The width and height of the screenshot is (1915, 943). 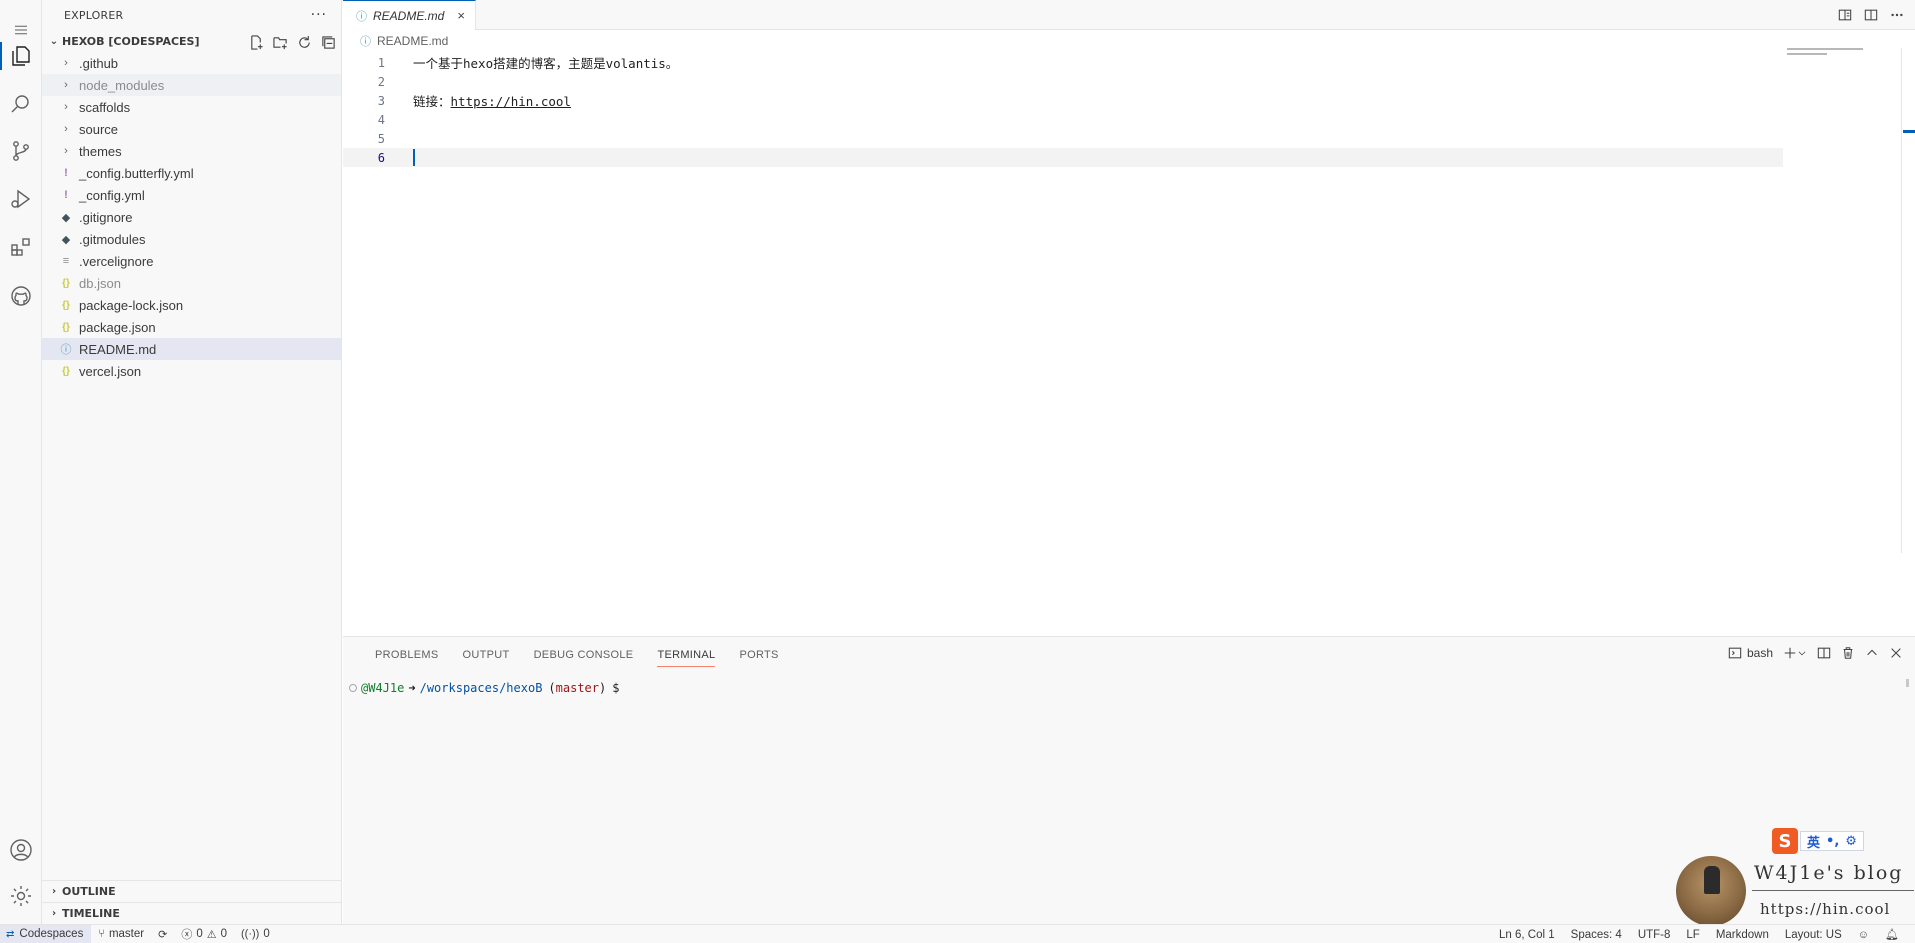 What do you see at coordinates (21, 56) in the screenshot?
I see `explorer-view-button` at bounding box center [21, 56].